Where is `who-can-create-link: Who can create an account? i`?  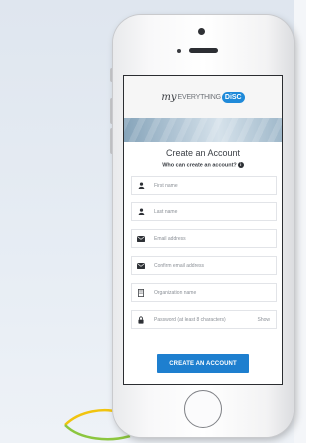
who-can-create-link: Who can create an account? i is located at coordinates (203, 165).